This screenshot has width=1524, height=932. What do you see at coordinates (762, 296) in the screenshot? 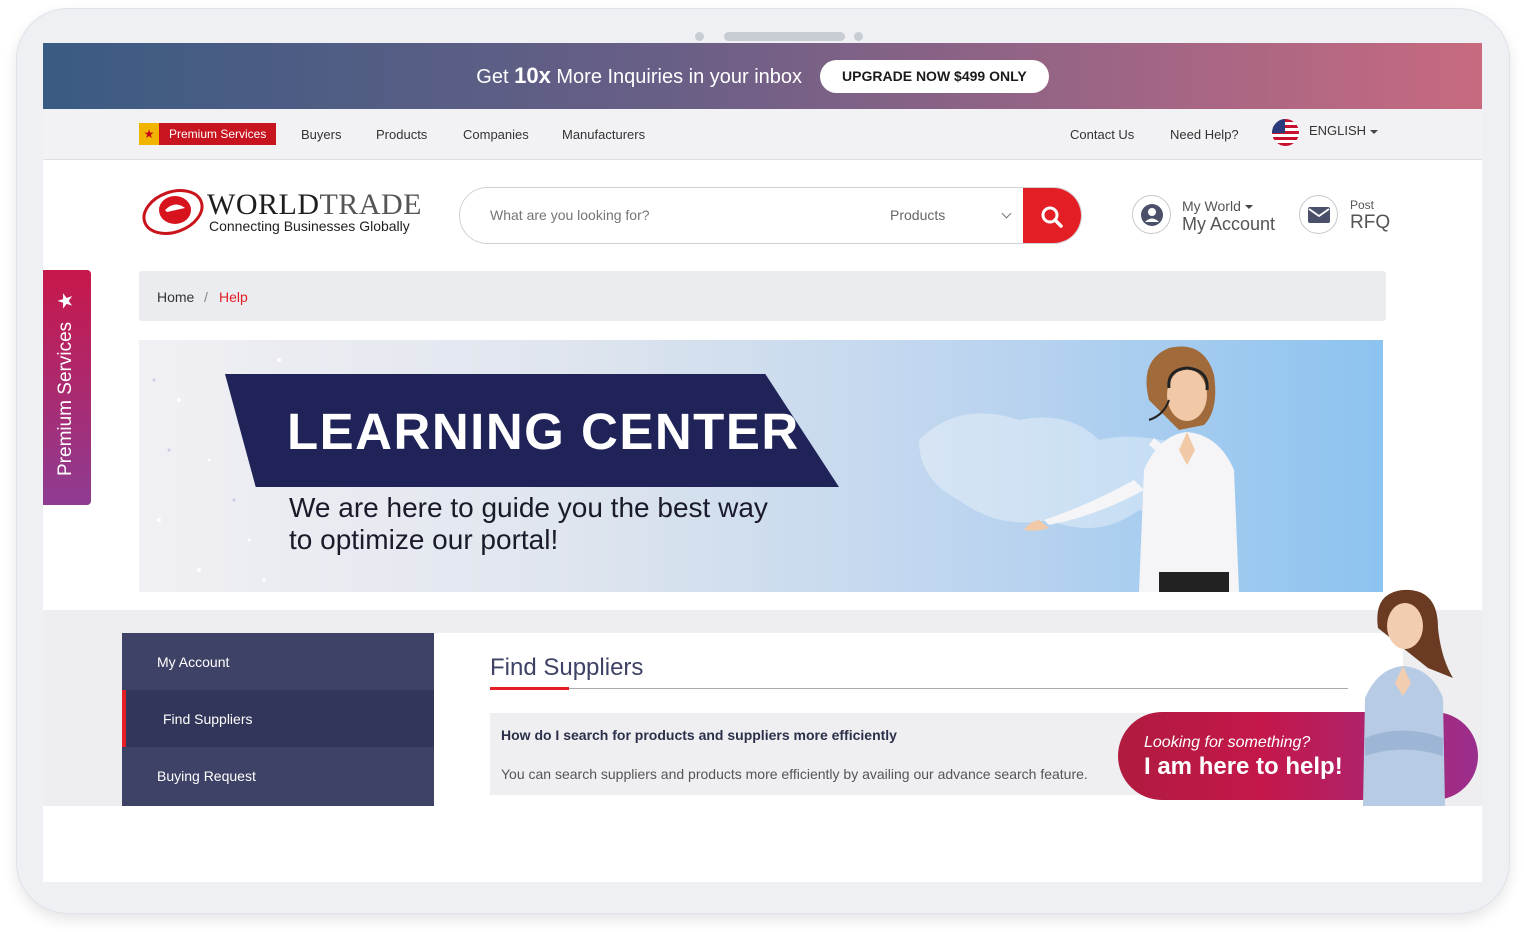
I see `breadcrumb: Home / Help` at bounding box center [762, 296].